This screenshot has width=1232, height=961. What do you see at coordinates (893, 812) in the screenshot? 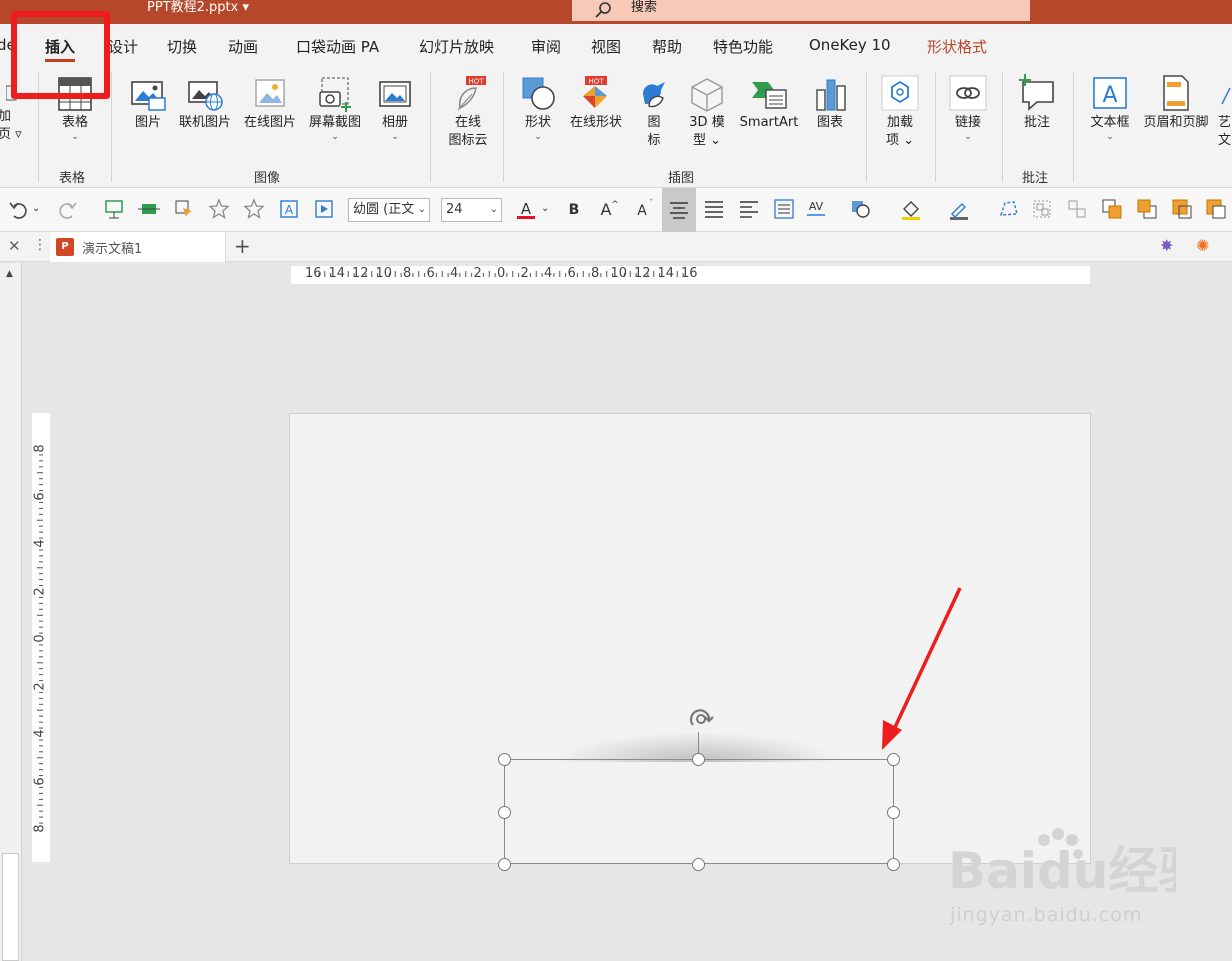
I see `resize-handle-right` at bounding box center [893, 812].